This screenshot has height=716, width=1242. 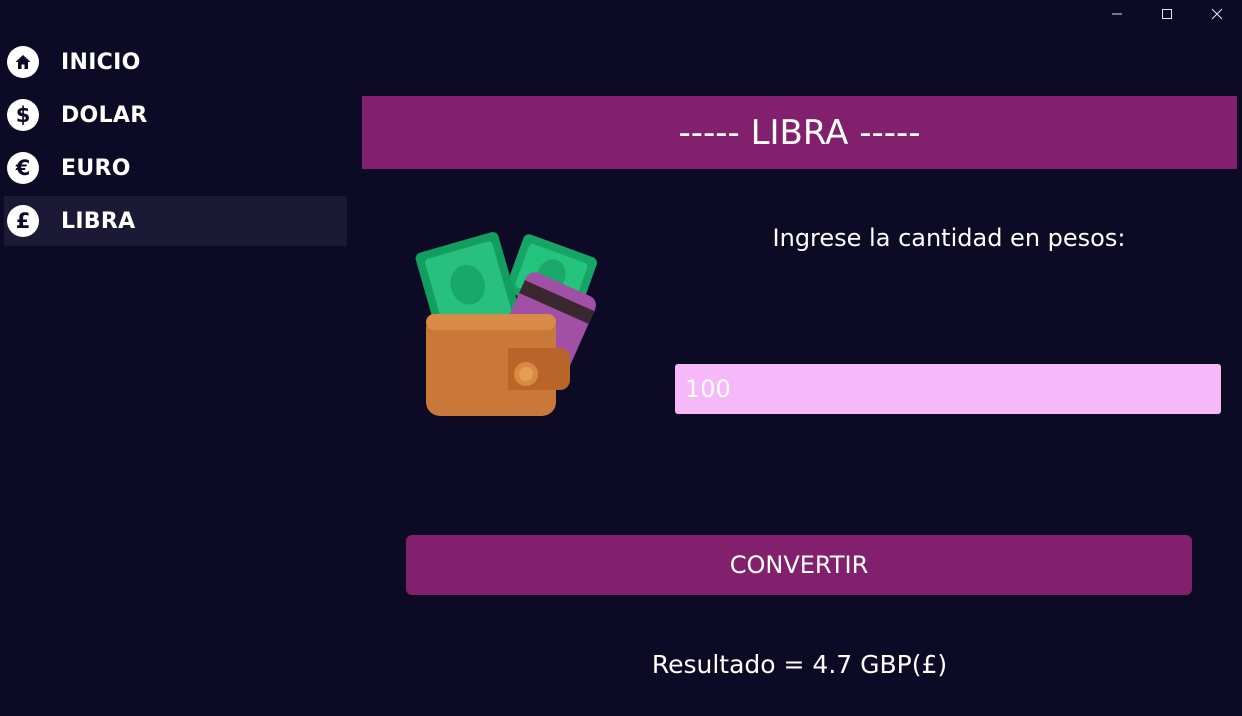 I want to click on sidebar-item-euro: € EURO, so click(x=175, y=168).